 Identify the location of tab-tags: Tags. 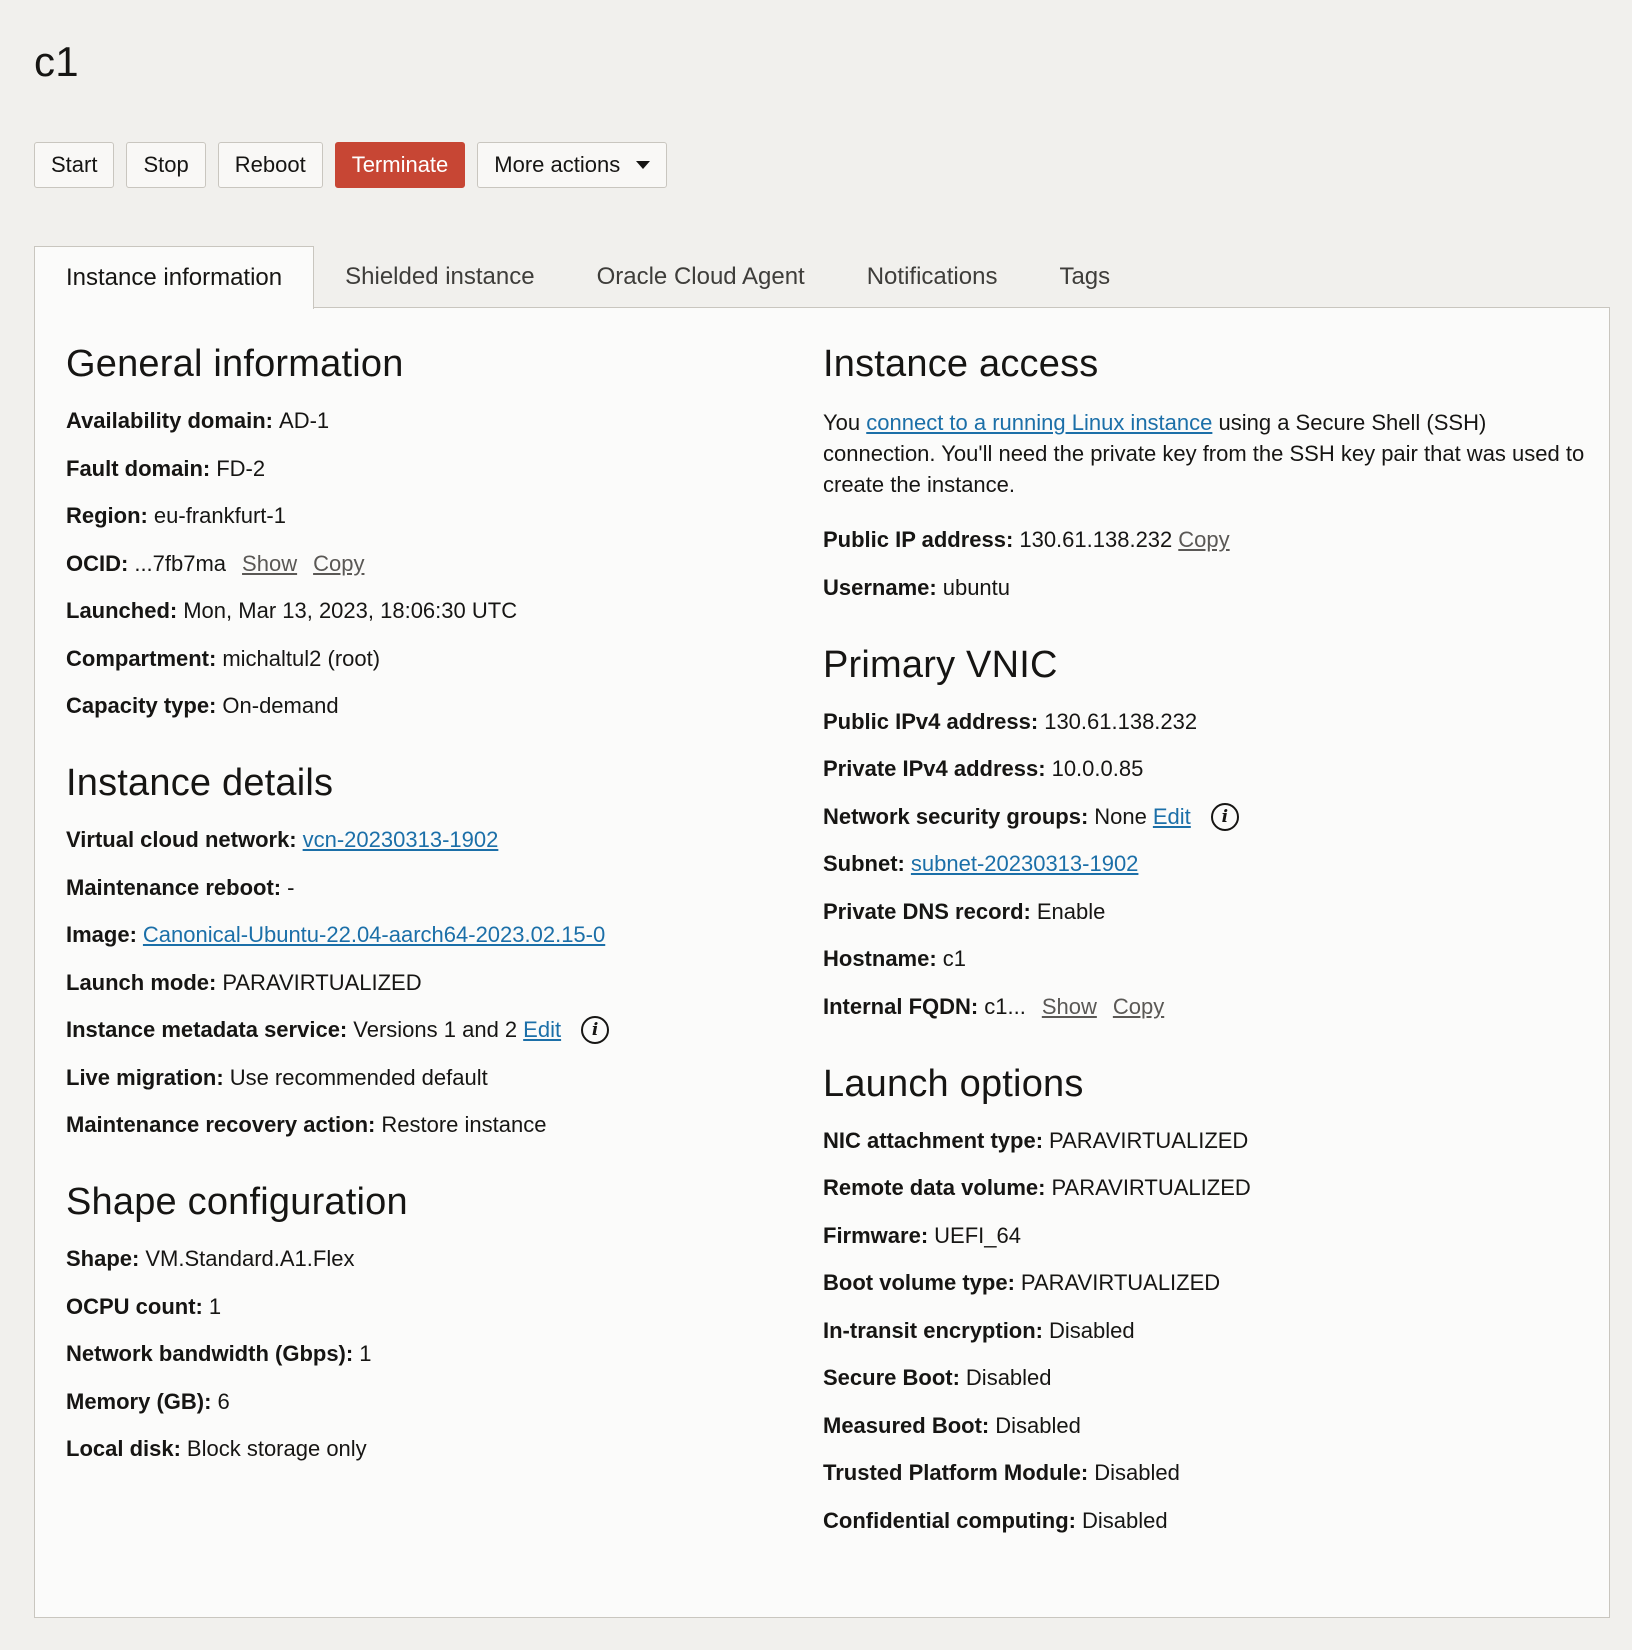
(1084, 277).